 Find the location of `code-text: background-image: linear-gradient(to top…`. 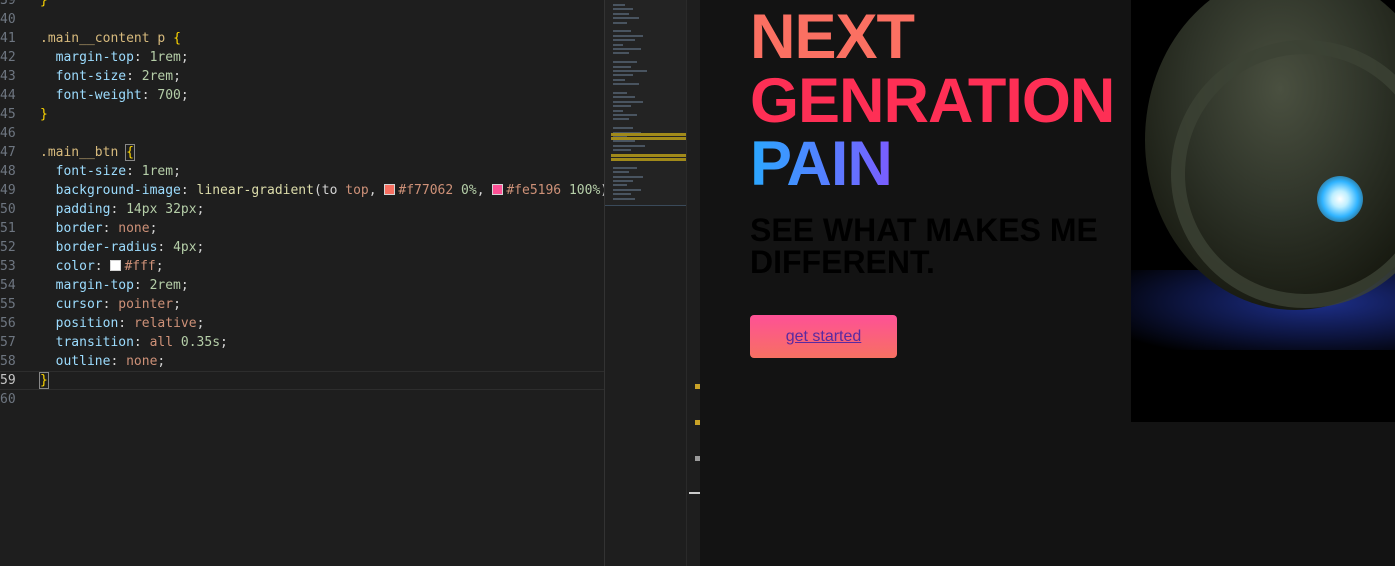

code-text: background-image: linear-gradient(to top… is located at coordinates (322, 190).